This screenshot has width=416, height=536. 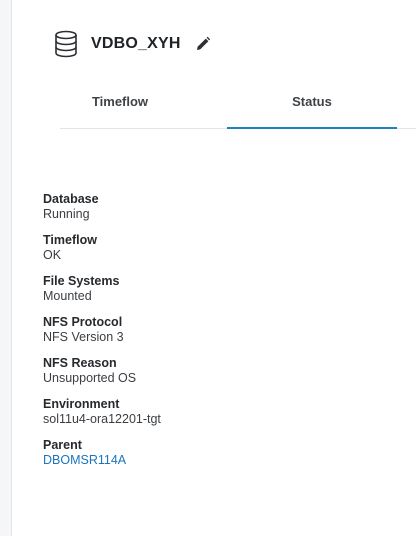 I want to click on property-label: File Systems, so click(x=81, y=281).